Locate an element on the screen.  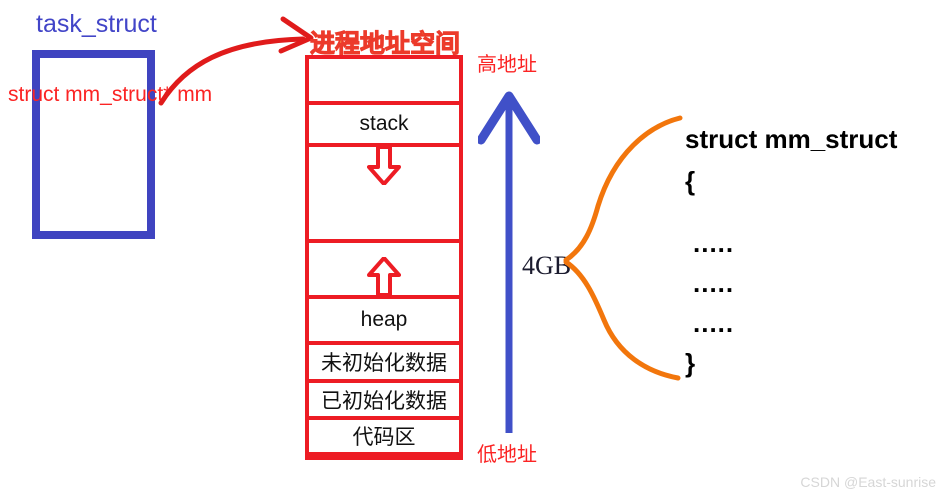
process-address-space-map: stack heap 未初始化数据 已初始化数据 代码区 is located at coordinates (384, 257).